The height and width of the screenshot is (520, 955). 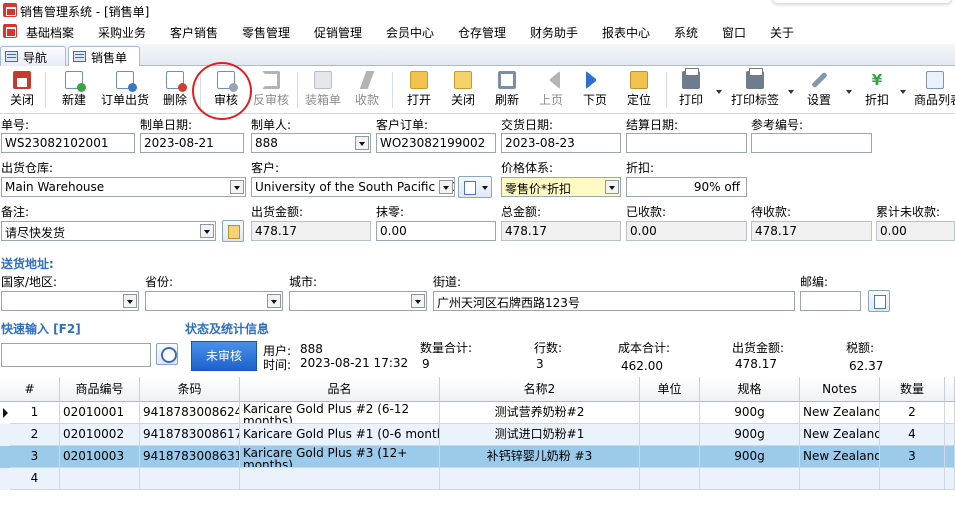 I want to click on payment-button: 收款, so click(x=367, y=90).